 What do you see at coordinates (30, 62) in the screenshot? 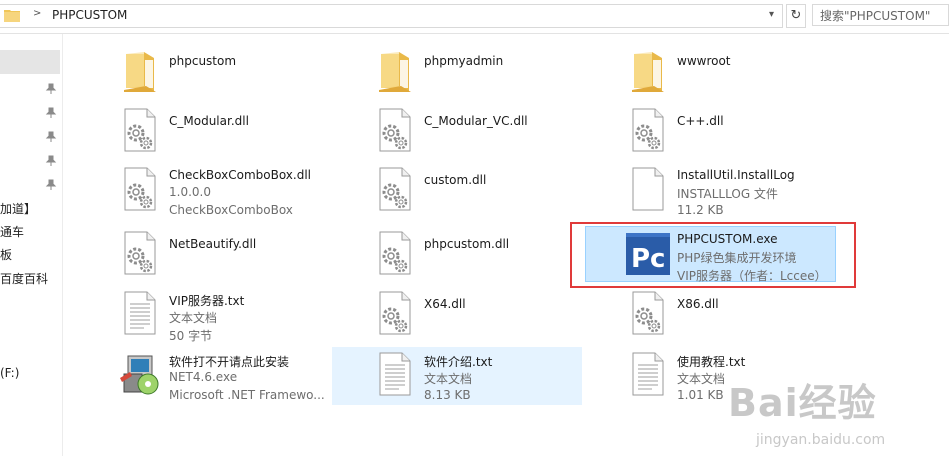
I see `nav-selected-item` at bounding box center [30, 62].